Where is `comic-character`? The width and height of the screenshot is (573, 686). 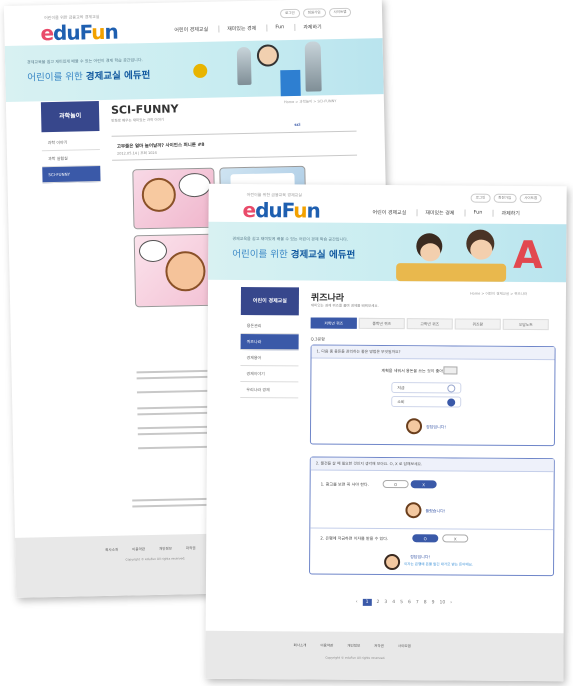
comic-character is located at coordinates (185, 271).